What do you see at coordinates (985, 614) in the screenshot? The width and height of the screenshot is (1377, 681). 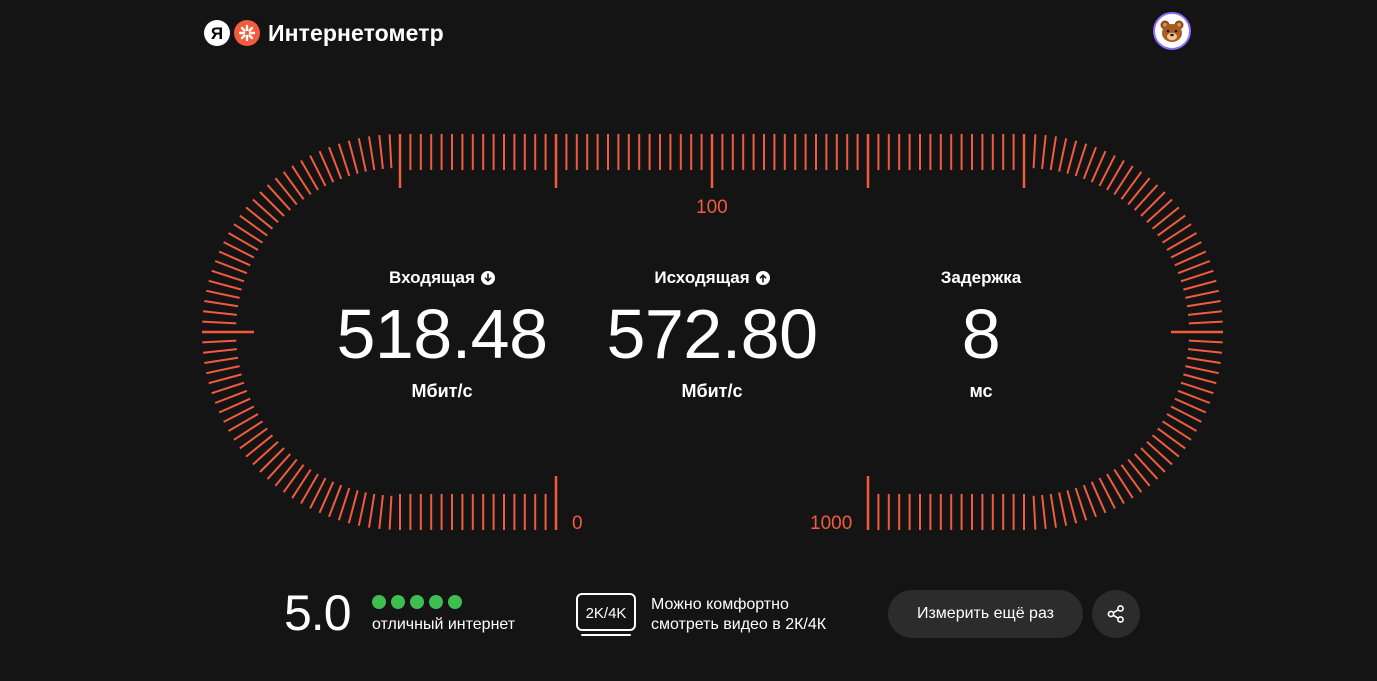 I see `retest-button: Измерить ещё раз` at bounding box center [985, 614].